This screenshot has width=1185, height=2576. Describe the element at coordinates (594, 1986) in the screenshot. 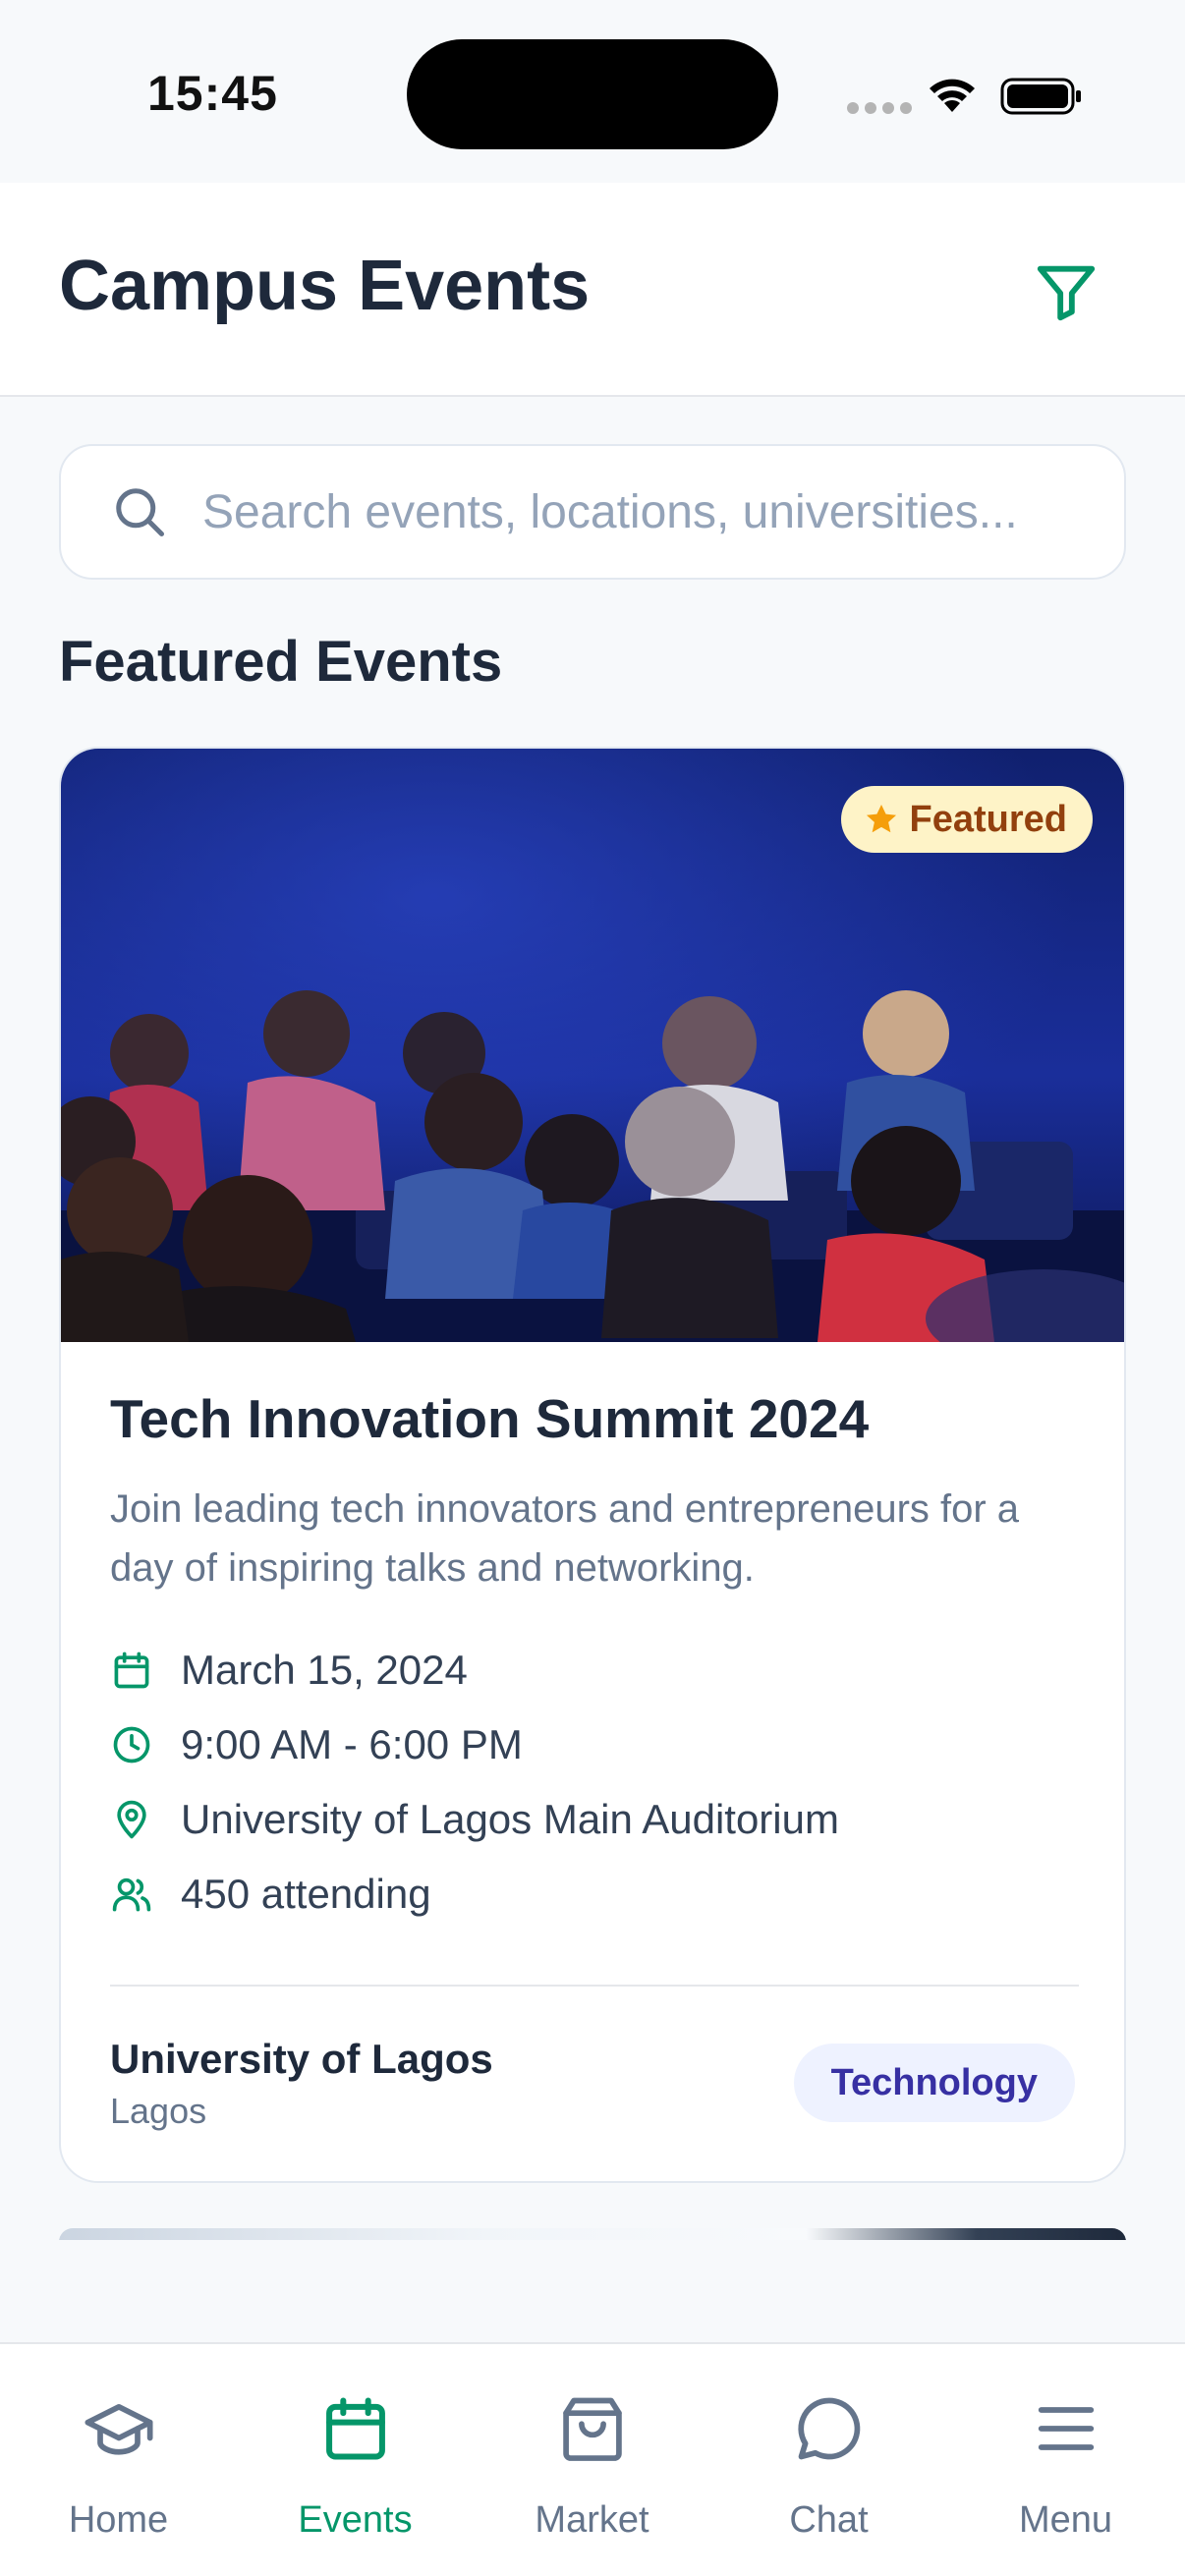

I see `card-divider` at that location.